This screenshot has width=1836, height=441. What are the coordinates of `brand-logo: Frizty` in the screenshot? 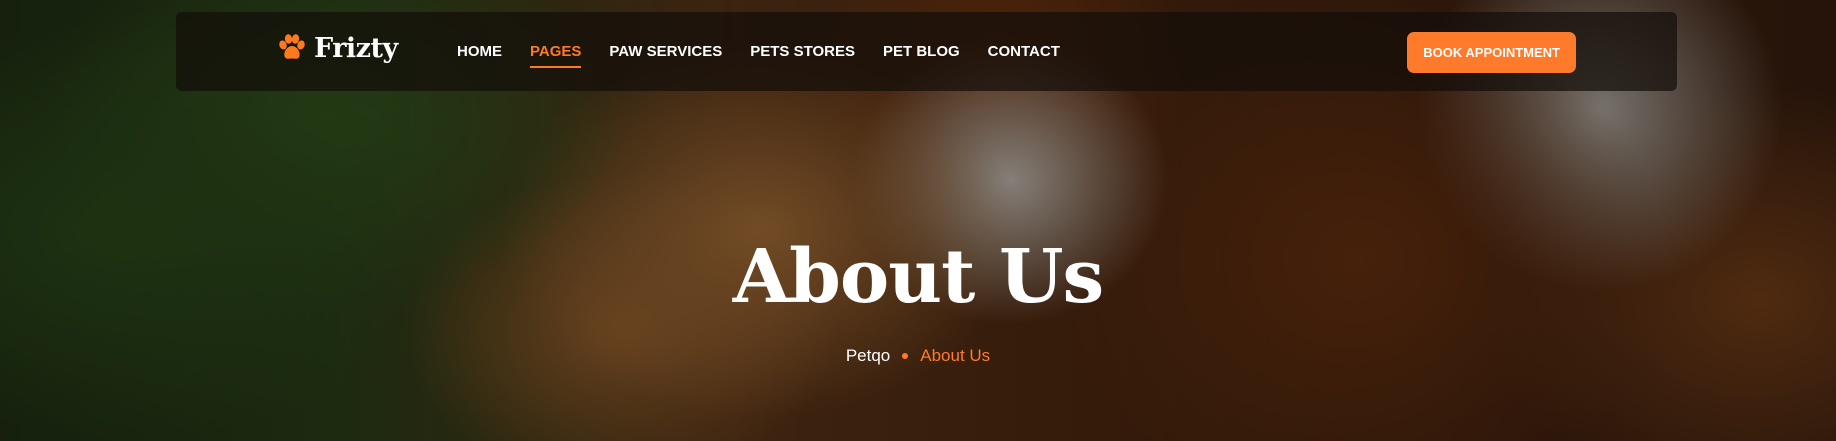 It's located at (337, 48).